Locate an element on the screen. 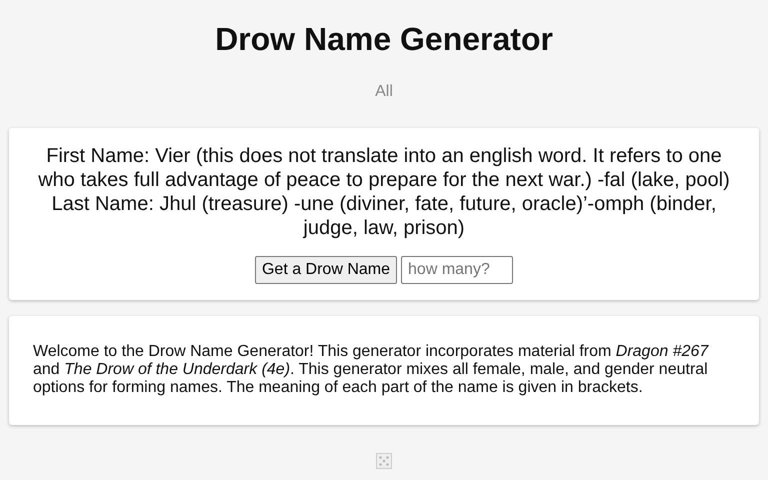 This screenshot has height=480, width=768. description: Welcome to the Drow Name Generator! This generator incorporates material from Dragon #267 and The Drow of the Underdark (4e). This generator mixes all female, male, and gender neutral options for forming names. The meaning of each part of the name is given in brackets. is located at coordinates (371, 370).